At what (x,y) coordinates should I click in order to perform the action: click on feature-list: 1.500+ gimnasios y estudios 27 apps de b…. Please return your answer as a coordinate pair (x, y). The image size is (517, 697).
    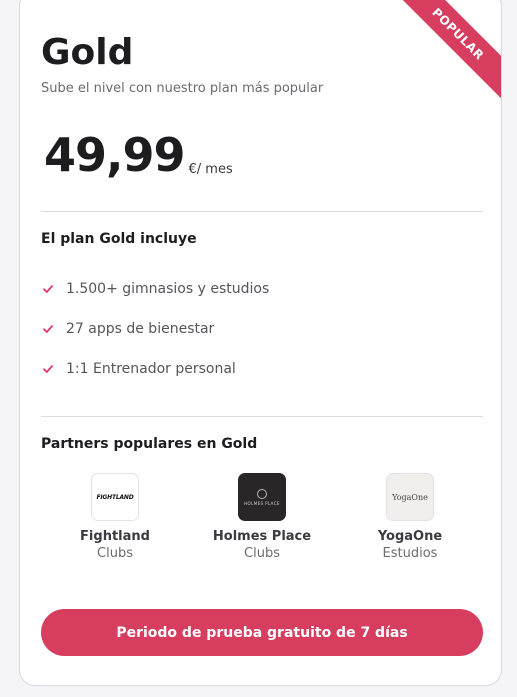
    Looking at the image, I should click on (155, 329).